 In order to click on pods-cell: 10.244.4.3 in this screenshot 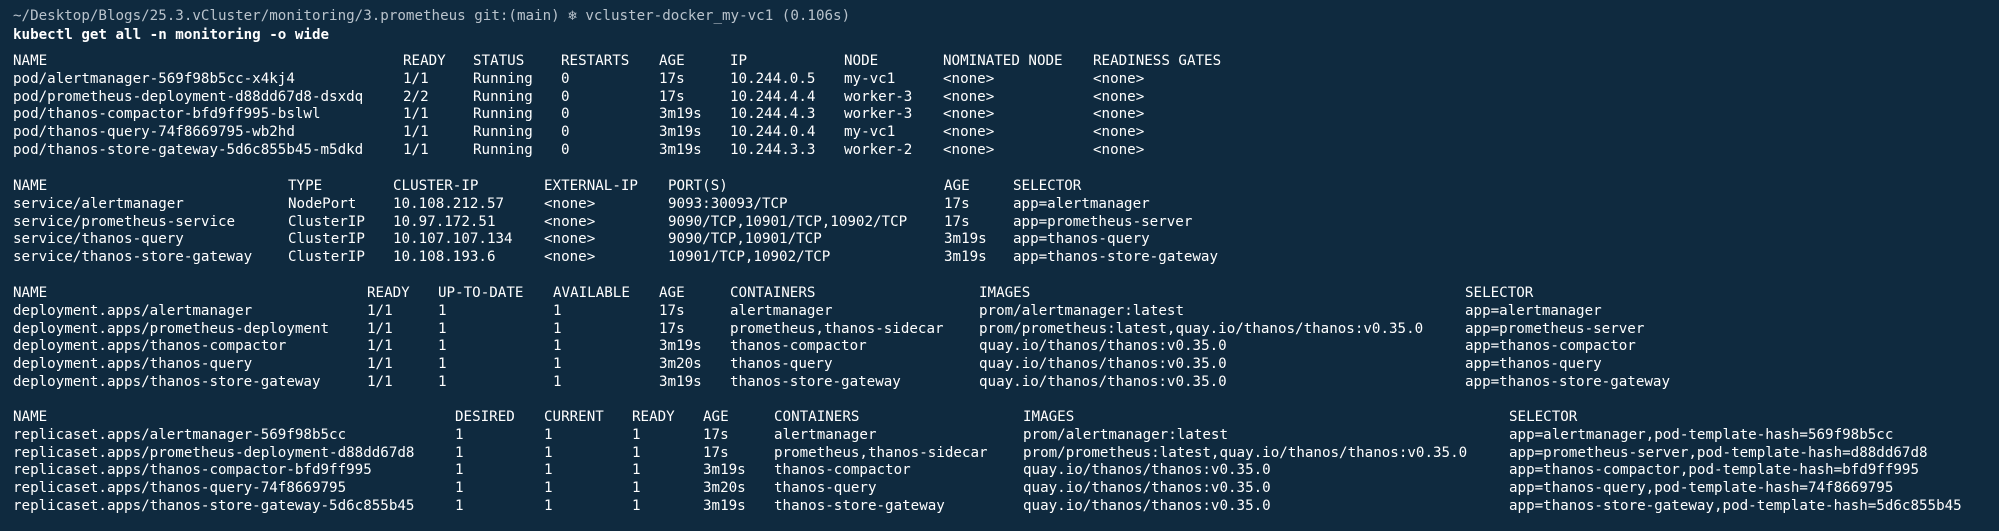, I will do `click(773, 114)`.